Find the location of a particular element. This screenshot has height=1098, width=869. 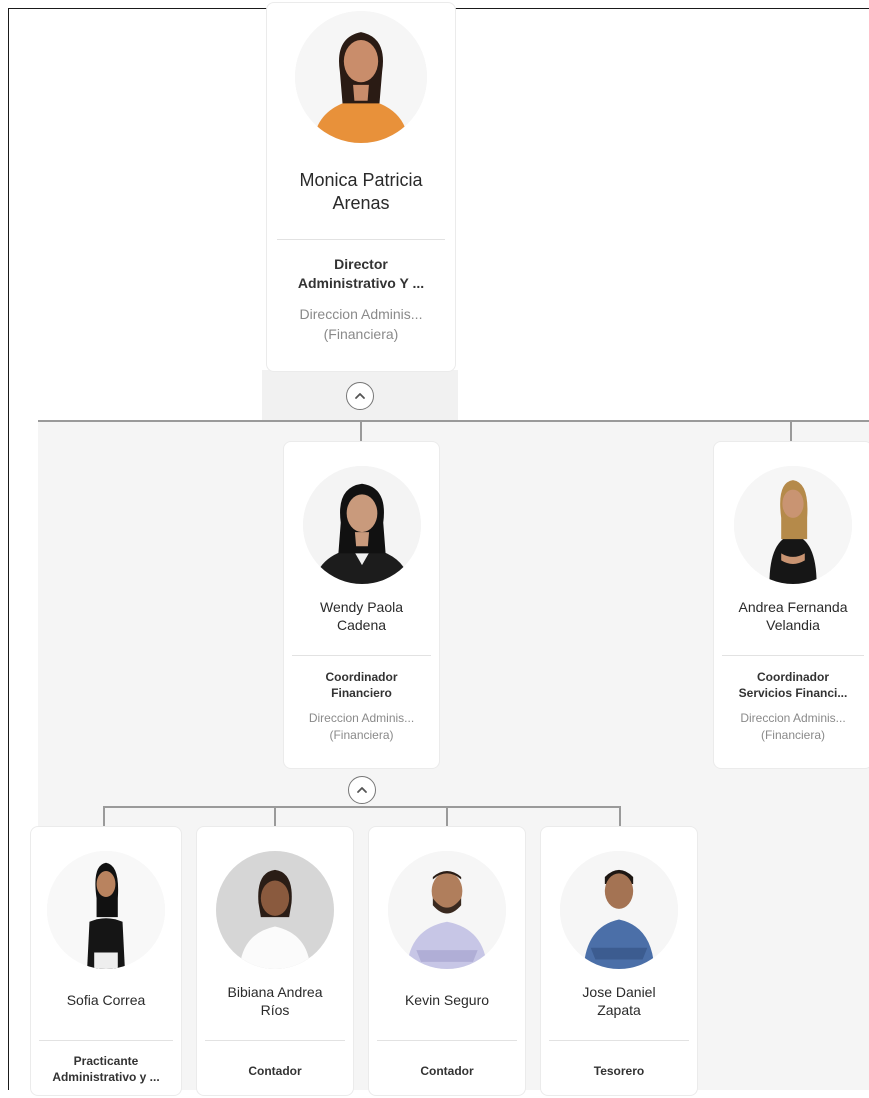

employee-name: Jose Daniel Zapata is located at coordinates (619, 1001).